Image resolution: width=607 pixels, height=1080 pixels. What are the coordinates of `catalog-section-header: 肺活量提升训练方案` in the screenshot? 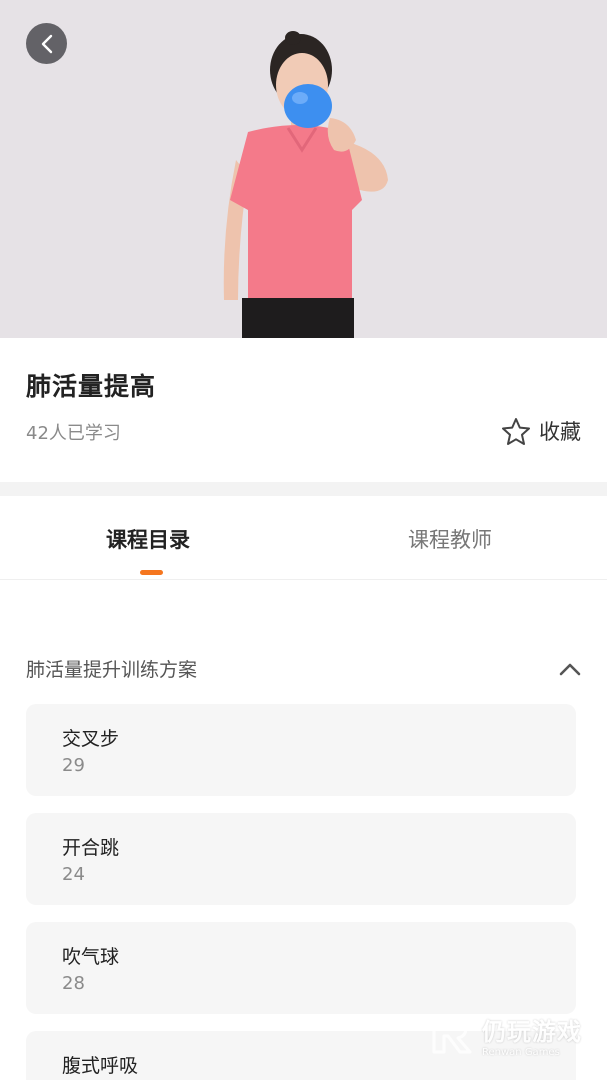 It's located at (303, 668).